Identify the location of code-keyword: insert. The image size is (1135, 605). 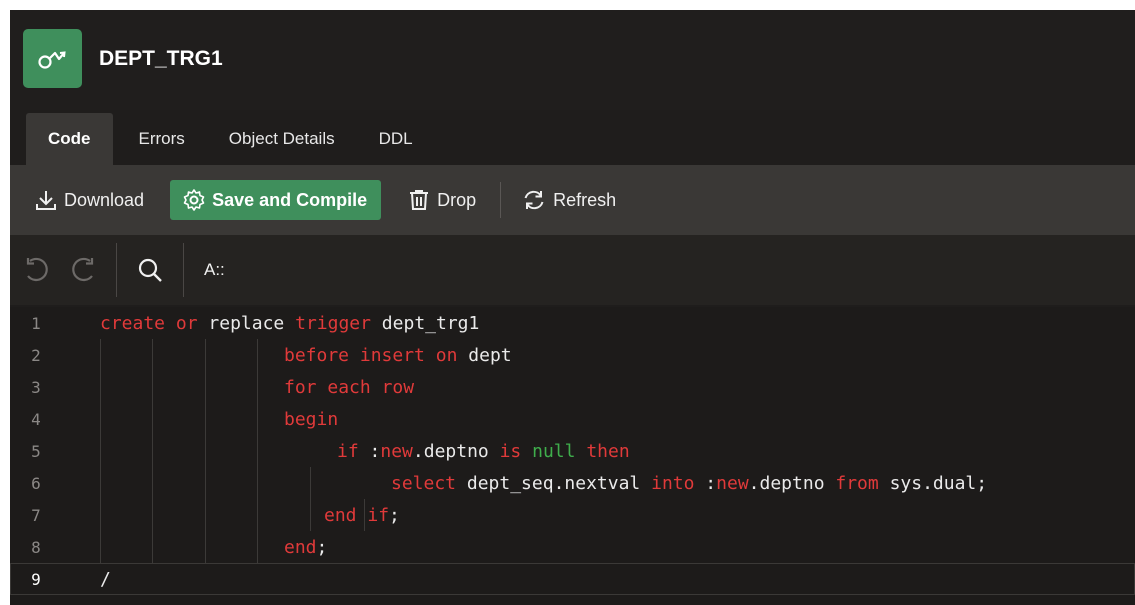
(392, 355).